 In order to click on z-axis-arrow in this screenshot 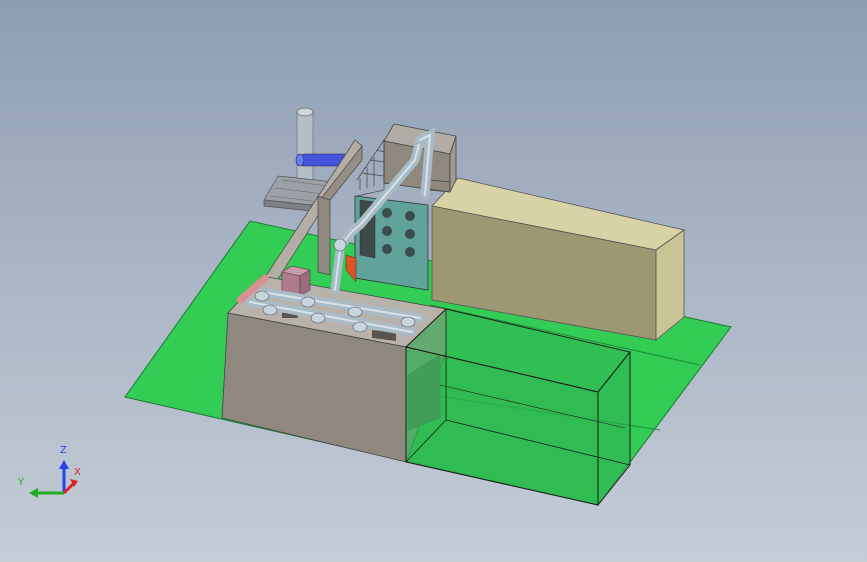, I will do `click(64, 464)`.